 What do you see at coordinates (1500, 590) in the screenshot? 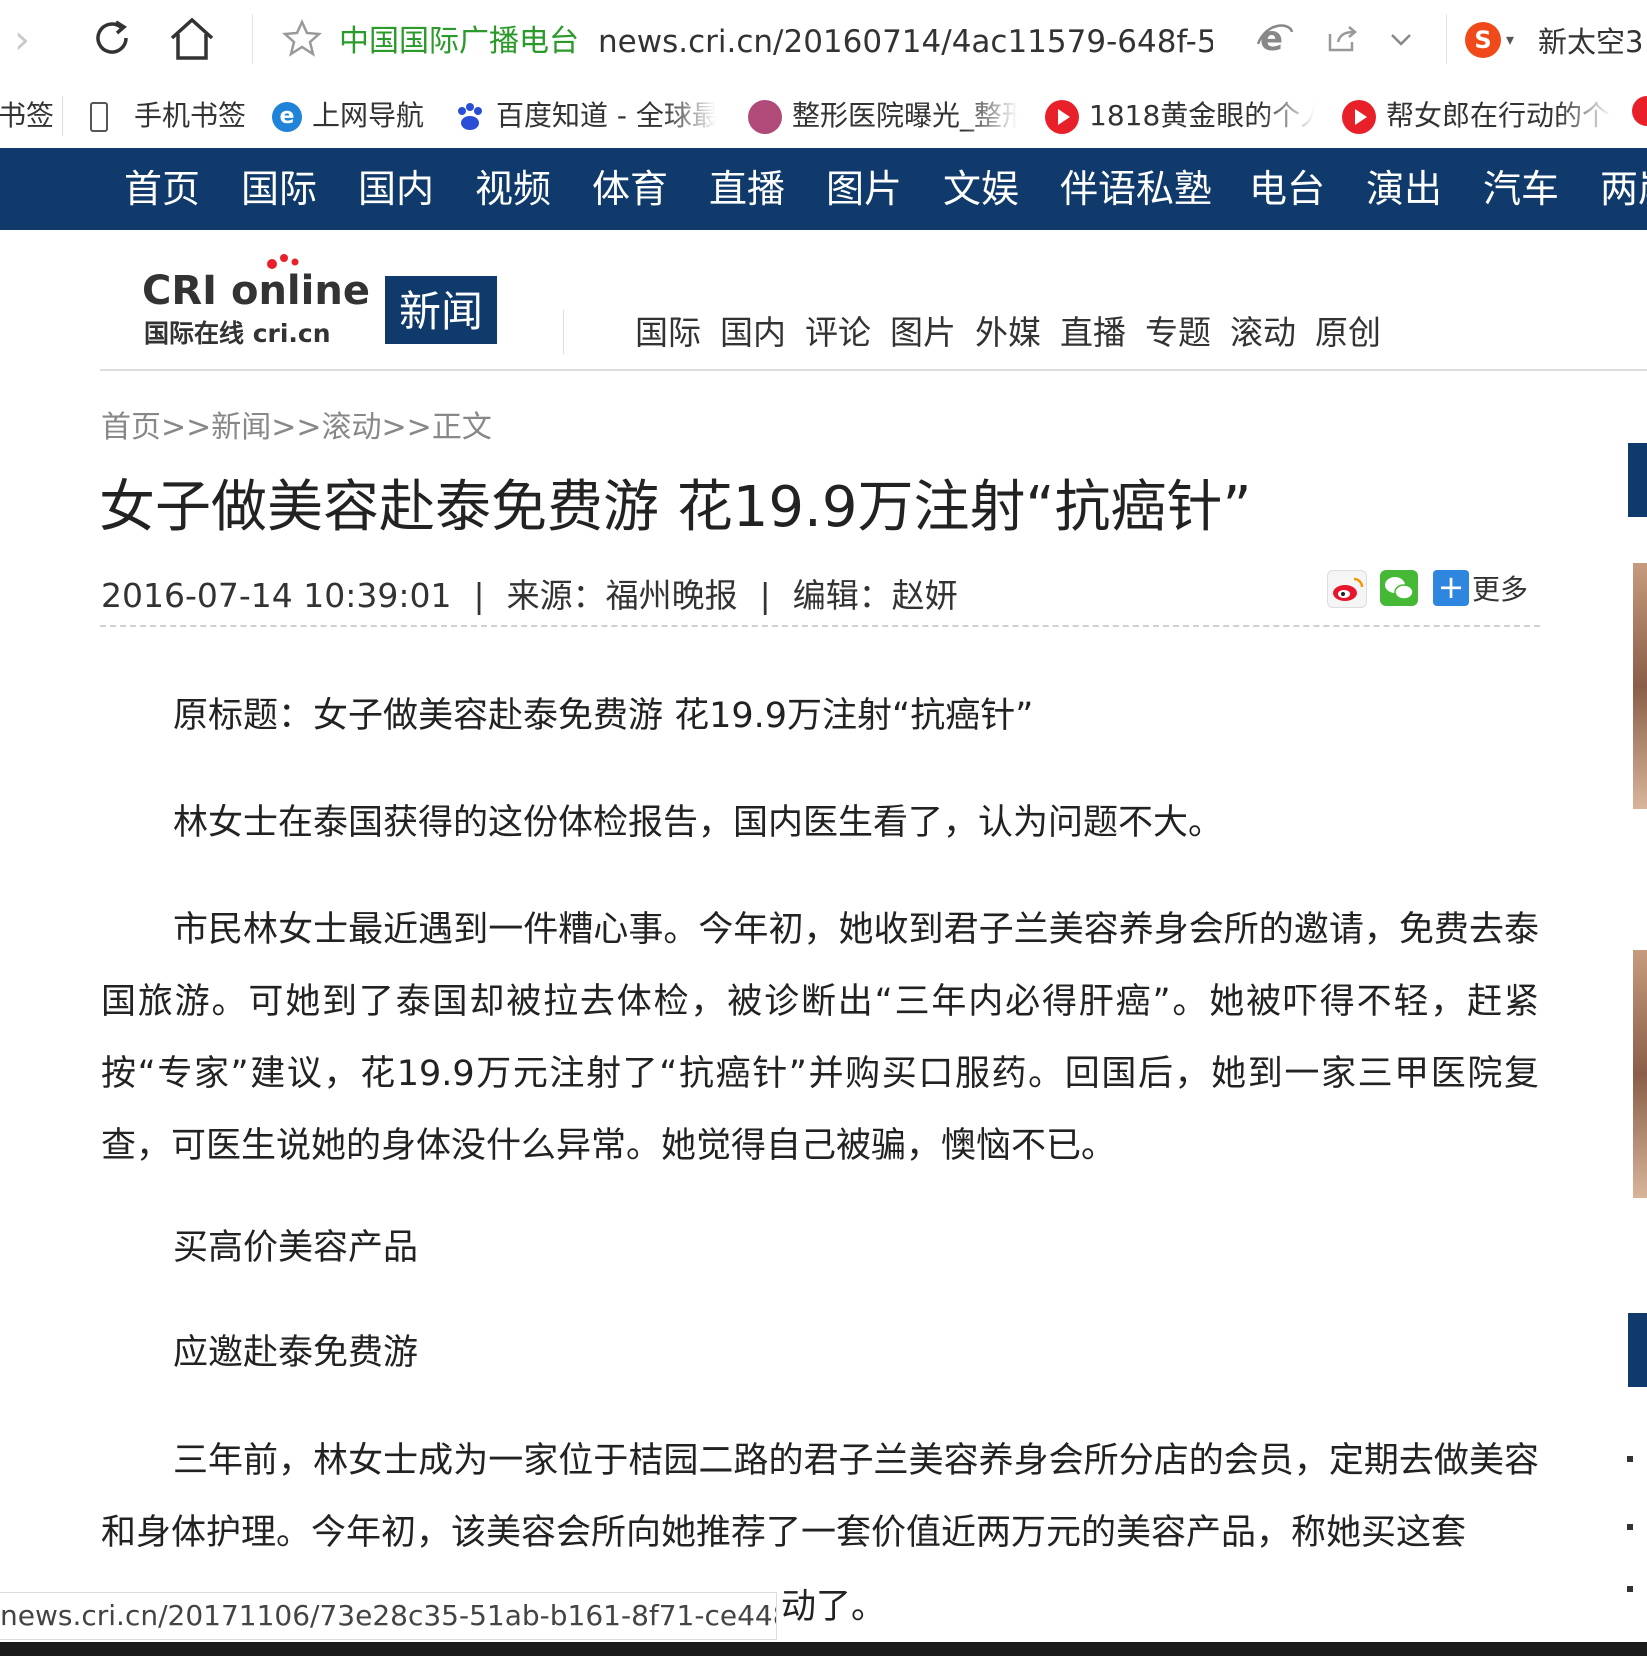
I see `more-share-label: 更多` at bounding box center [1500, 590].